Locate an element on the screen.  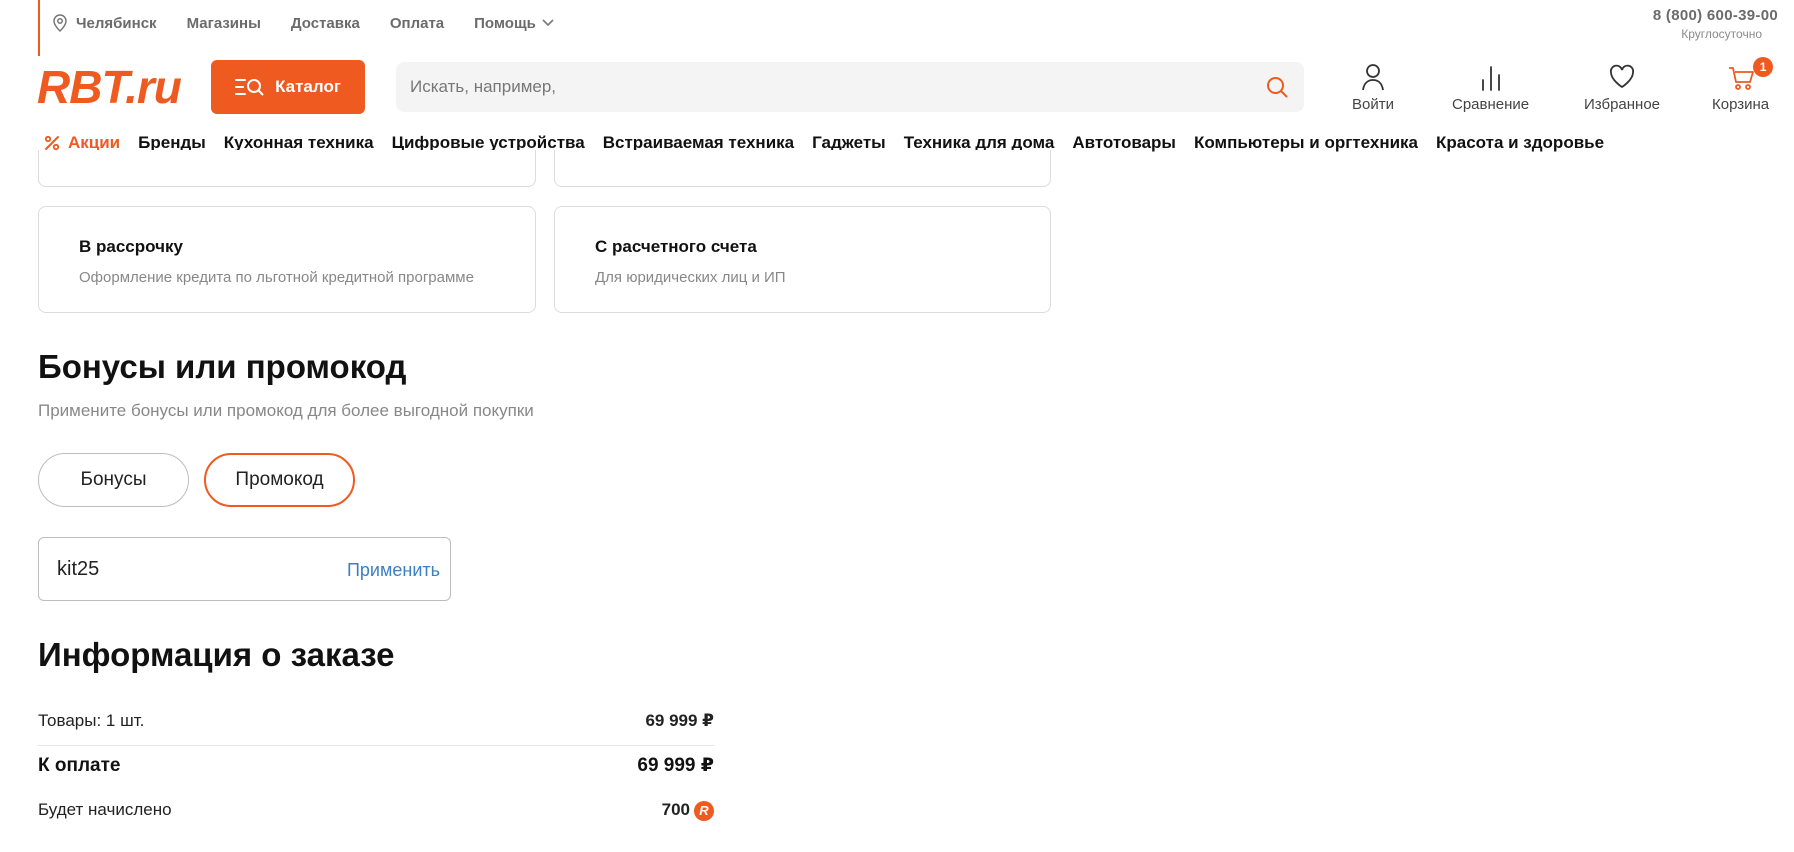
cart-label: Корзина is located at coordinates (1741, 104).